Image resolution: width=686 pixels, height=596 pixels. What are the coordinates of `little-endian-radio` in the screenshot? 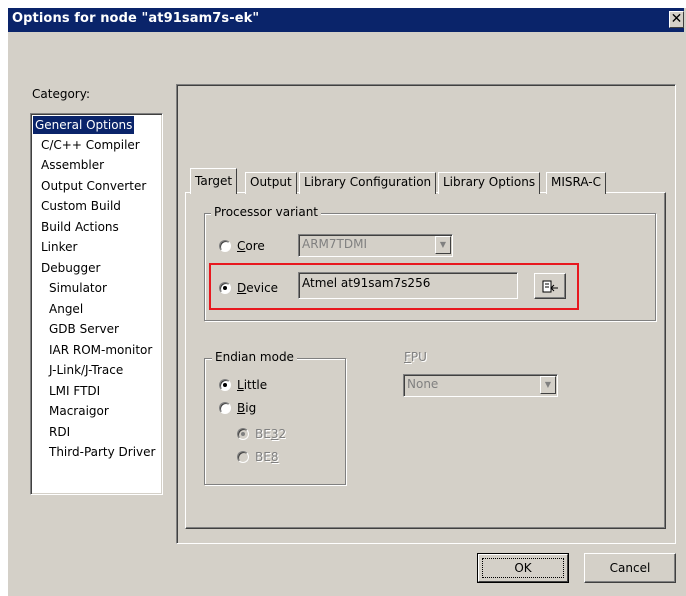 It's located at (225, 385).